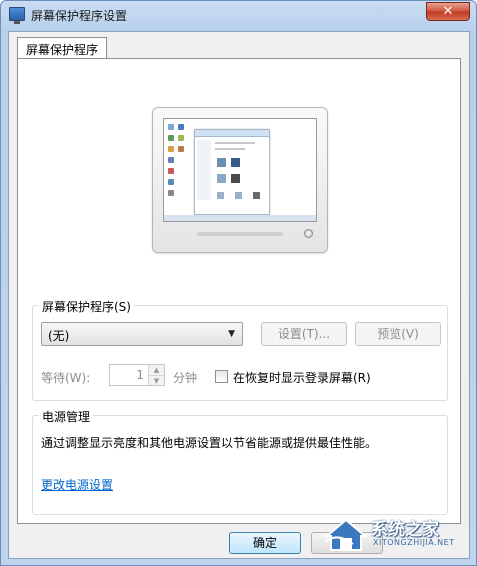 The height and width of the screenshot is (566, 477). What do you see at coordinates (62, 48) in the screenshot?
I see `tab-screensaver: 屏幕保护程序` at bounding box center [62, 48].